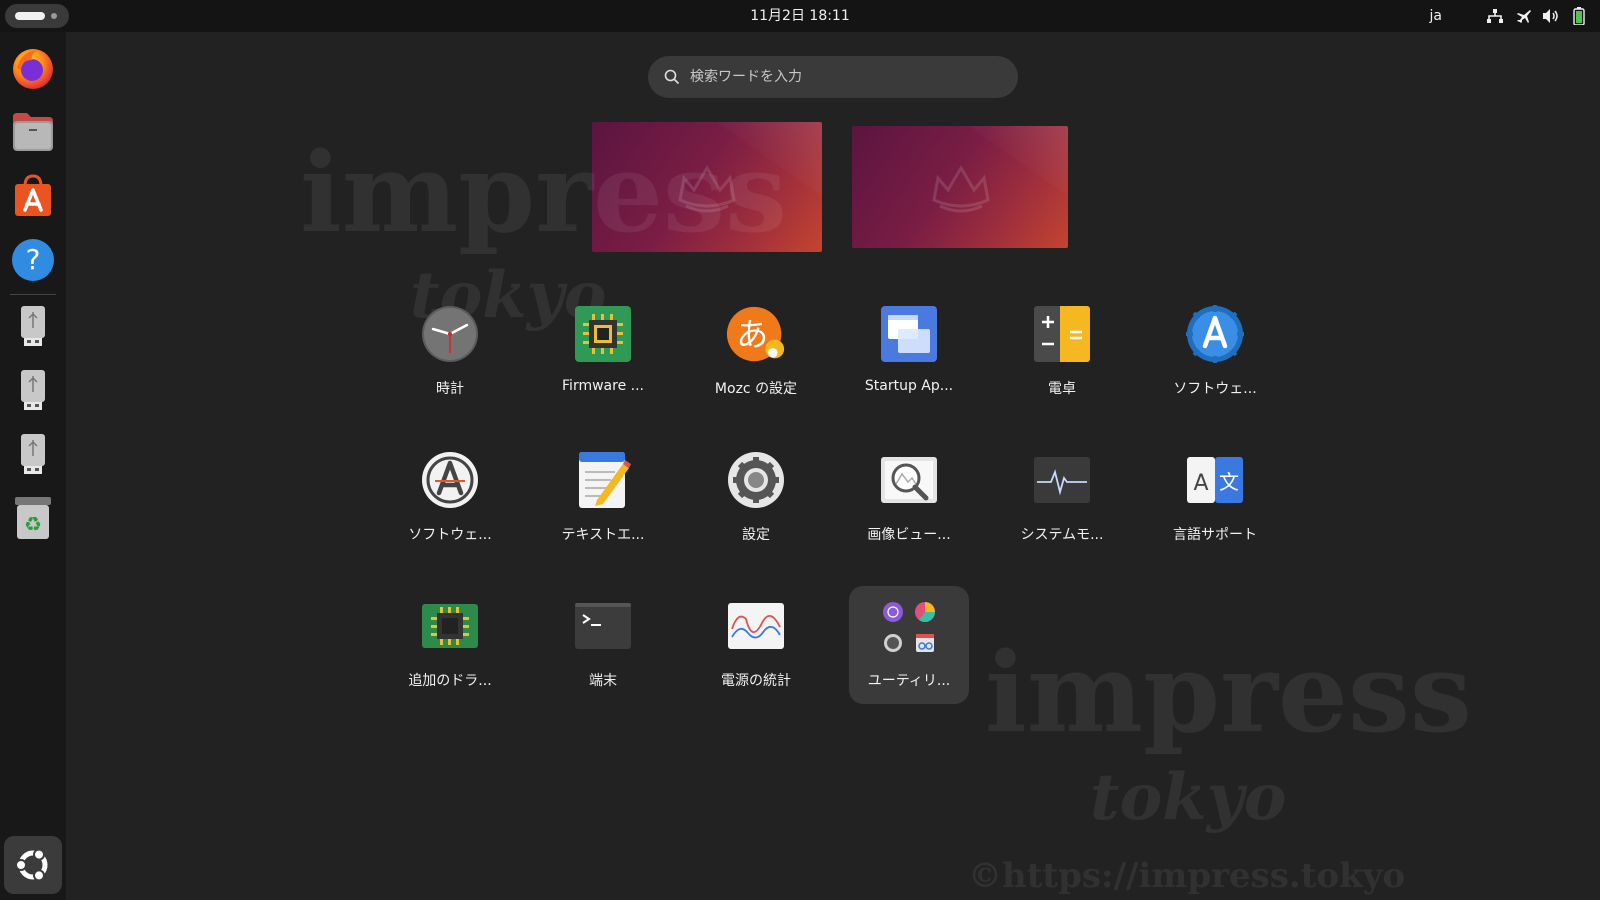  Describe the element at coordinates (1200, 483) in the screenshot. I see `svg-text: A` at that location.